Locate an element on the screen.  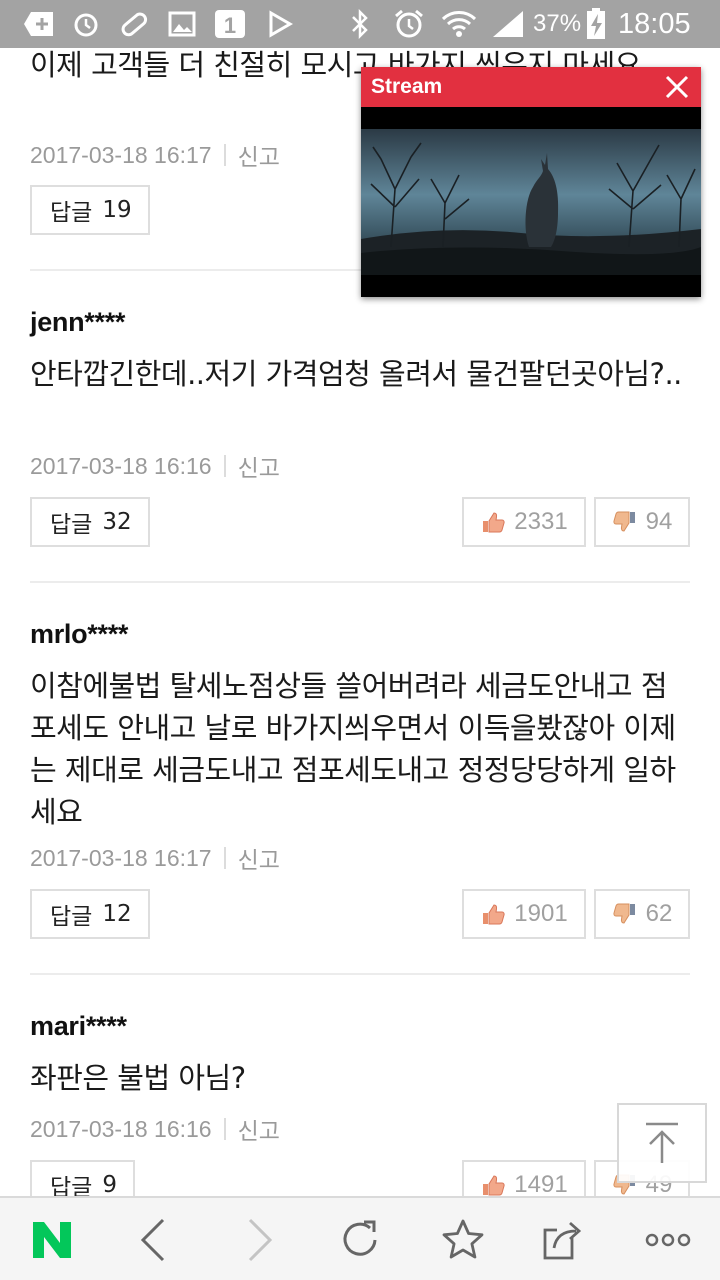
more-button is located at coordinates (668, 1239).